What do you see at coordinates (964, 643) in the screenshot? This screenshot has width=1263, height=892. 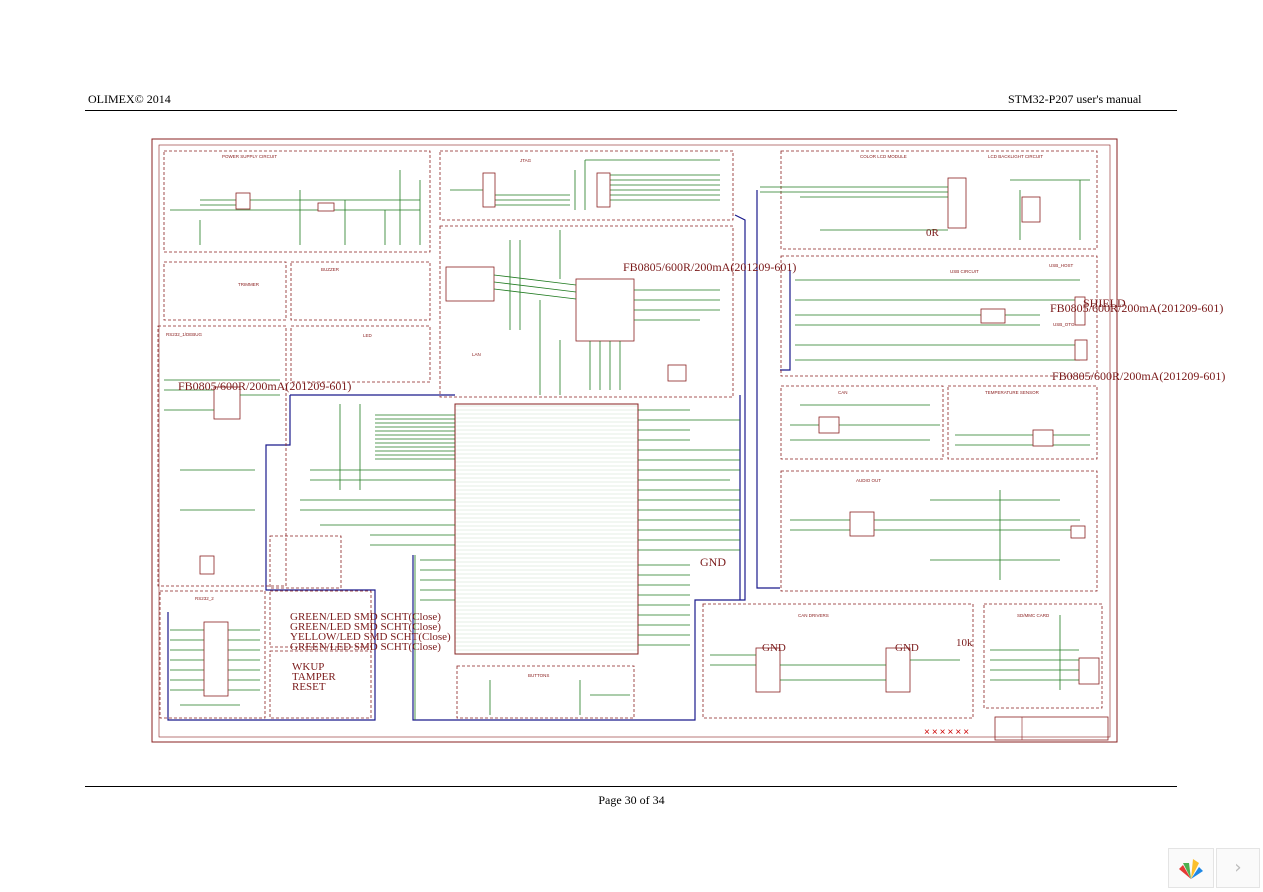 I see `resistor-10k-label: 10k` at bounding box center [964, 643].